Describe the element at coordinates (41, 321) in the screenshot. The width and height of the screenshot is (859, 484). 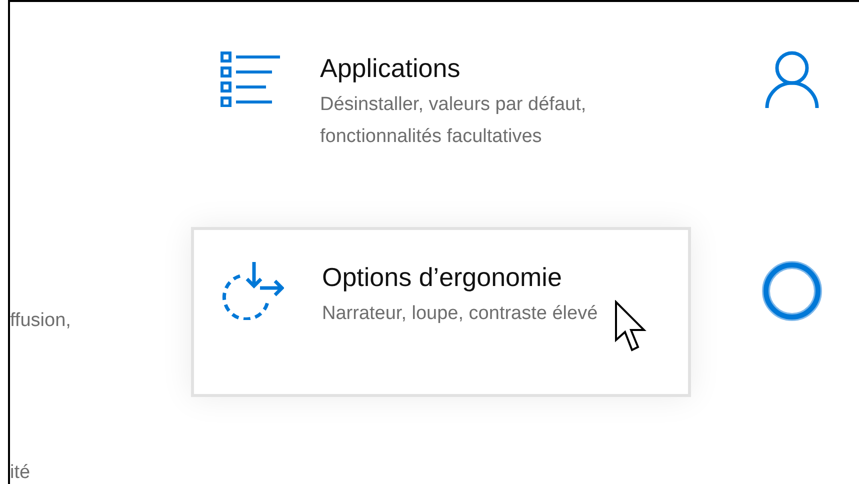
I see `side-text: ffusion,` at that location.